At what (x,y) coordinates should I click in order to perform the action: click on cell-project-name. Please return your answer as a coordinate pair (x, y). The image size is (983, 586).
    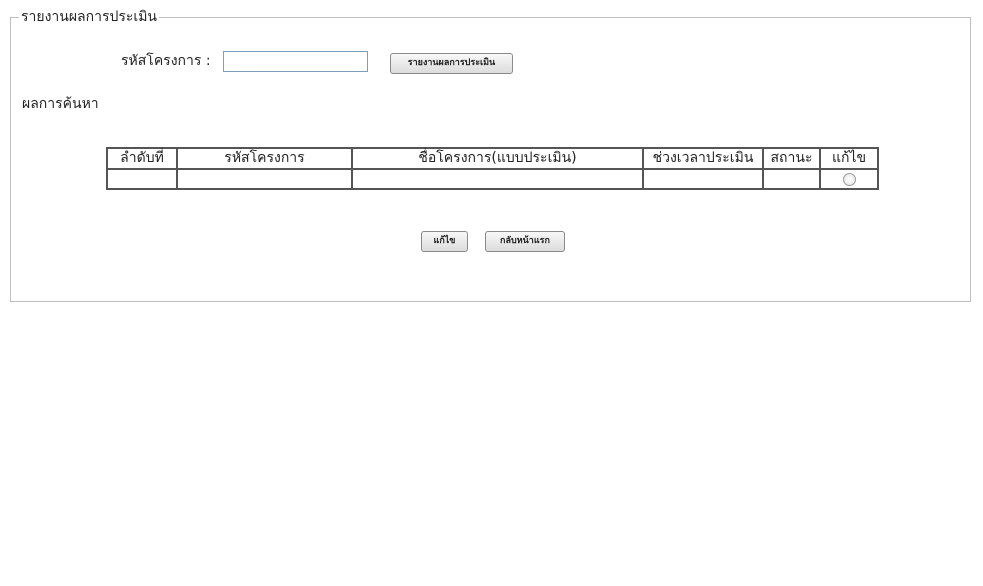
    Looking at the image, I should click on (497, 179).